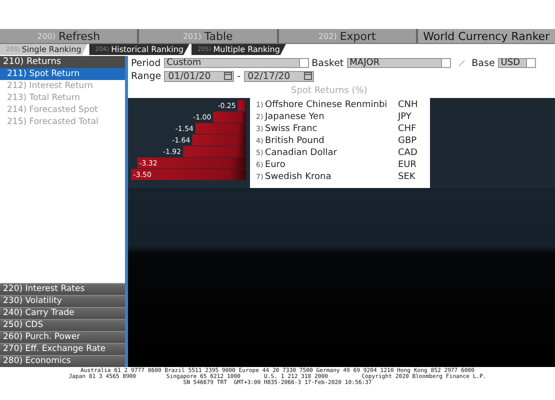 The height and width of the screenshot is (400, 555). I want to click on sidebar-section: 280) Economics, so click(62, 361).